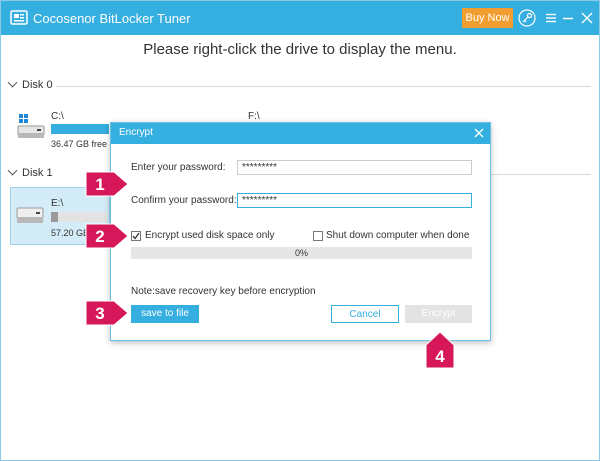  I want to click on drive-c-free-text: 36.47 GB free of, so click(84, 144).